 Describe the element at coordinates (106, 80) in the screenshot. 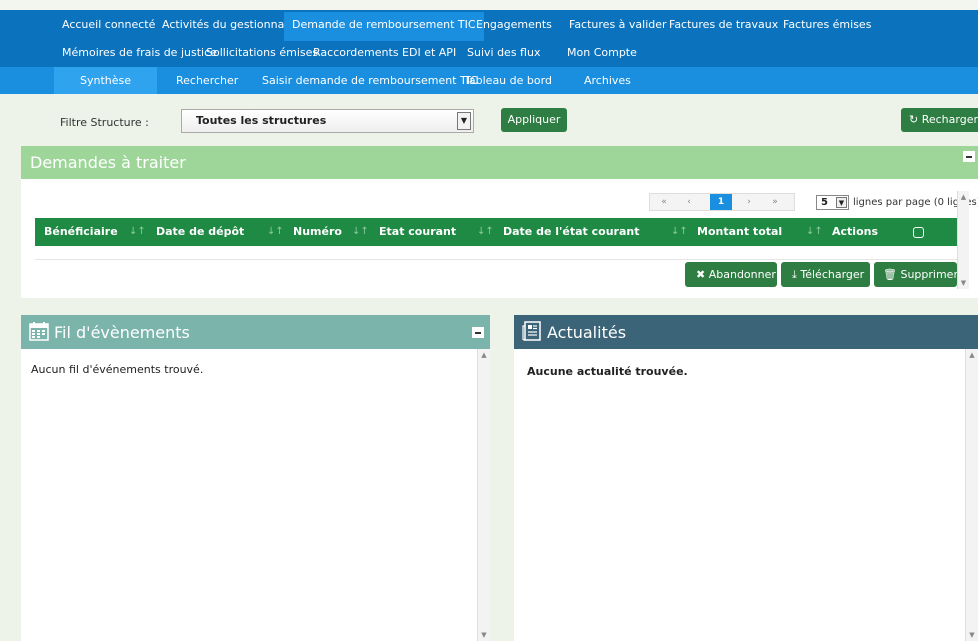

I see `subnav-synthese: Synthèse` at that location.